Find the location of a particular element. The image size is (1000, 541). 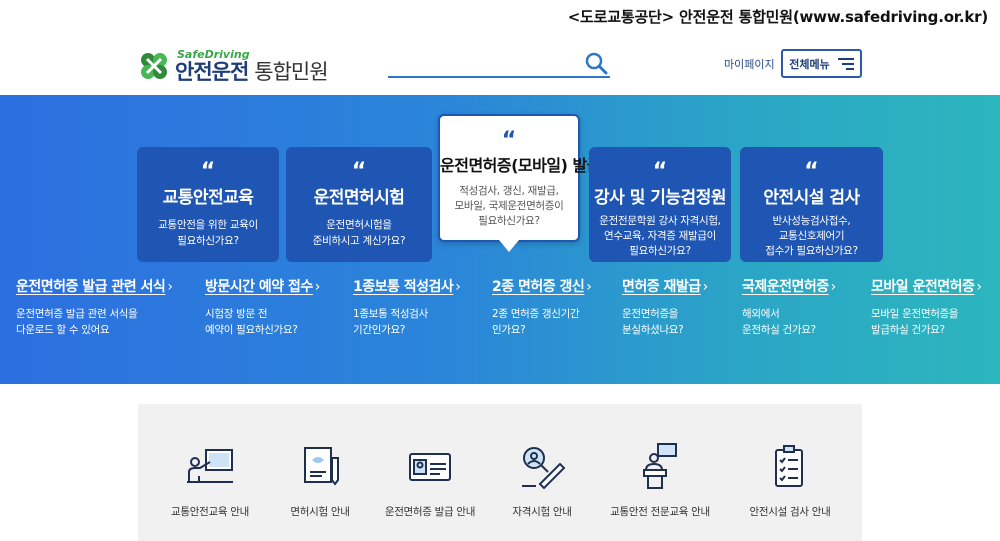

card-title: 강사 및 기능검정원 is located at coordinates (660, 198).